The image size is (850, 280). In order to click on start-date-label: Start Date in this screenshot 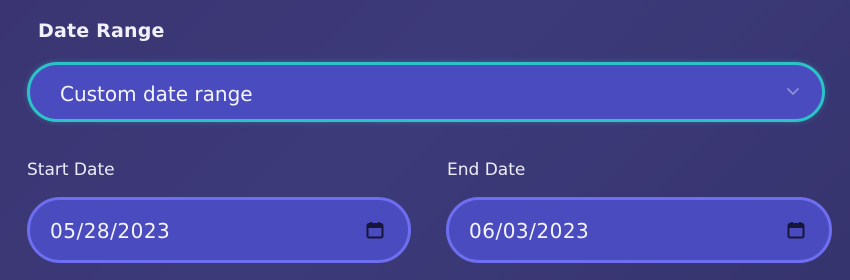, I will do `click(71, 170)`.